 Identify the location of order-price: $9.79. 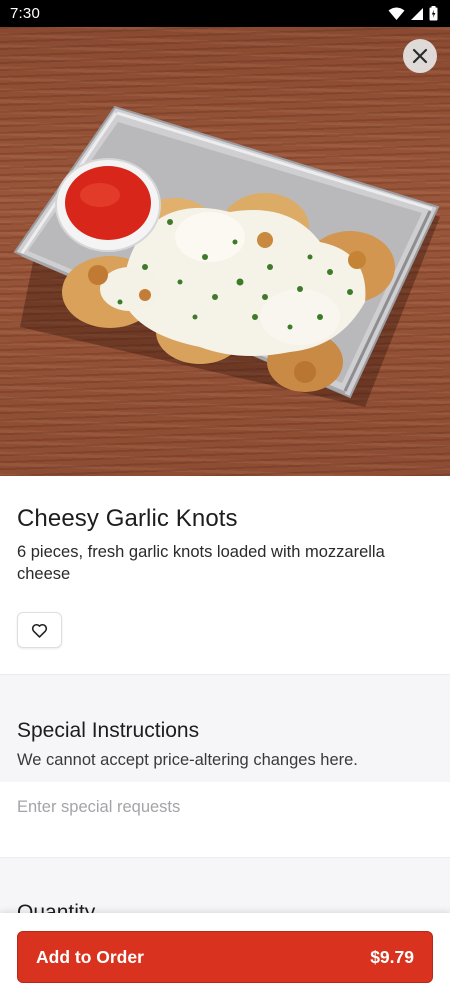
(392, 956).